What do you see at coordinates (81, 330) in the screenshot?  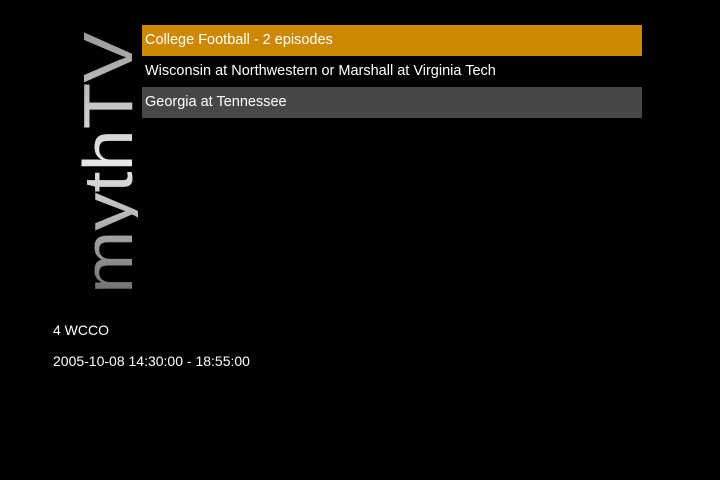 I see `channel-label: 4 WCCO` at bounding box center [81, 330].